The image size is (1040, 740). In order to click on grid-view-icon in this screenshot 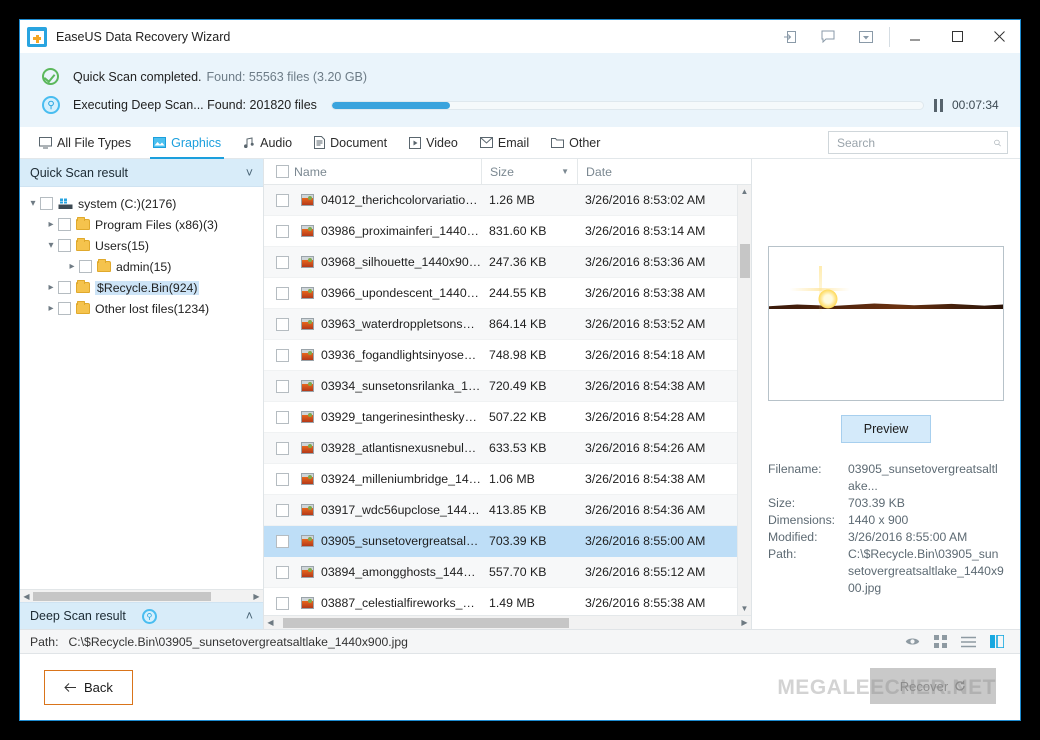, I will do `click(940, 641)`.